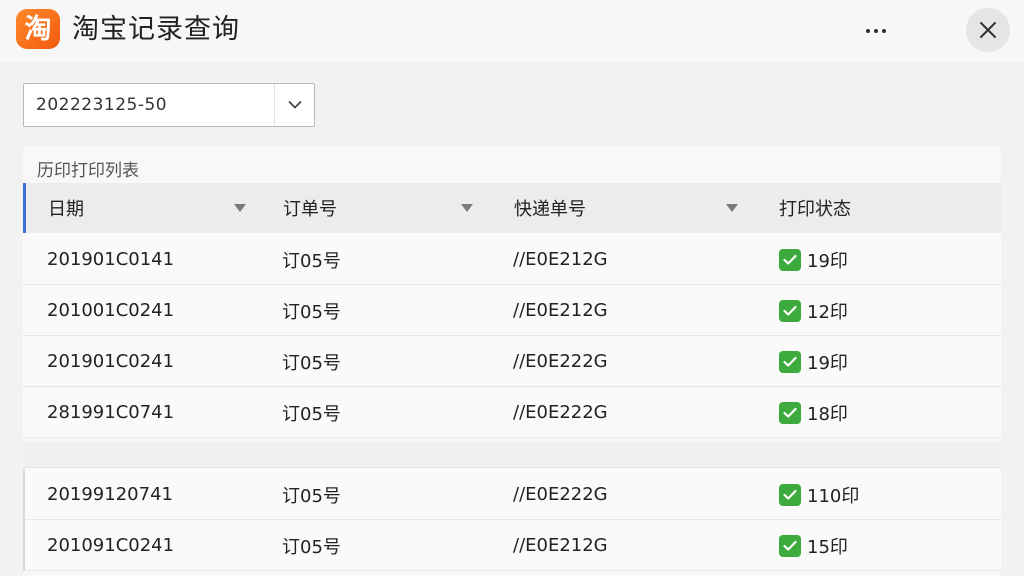  What do you see at coordinates (512, 494) in the screenshot?
I see `table-row: 20199120741 订05号 //E0E222G 110印` at bounding box center [512, 494].